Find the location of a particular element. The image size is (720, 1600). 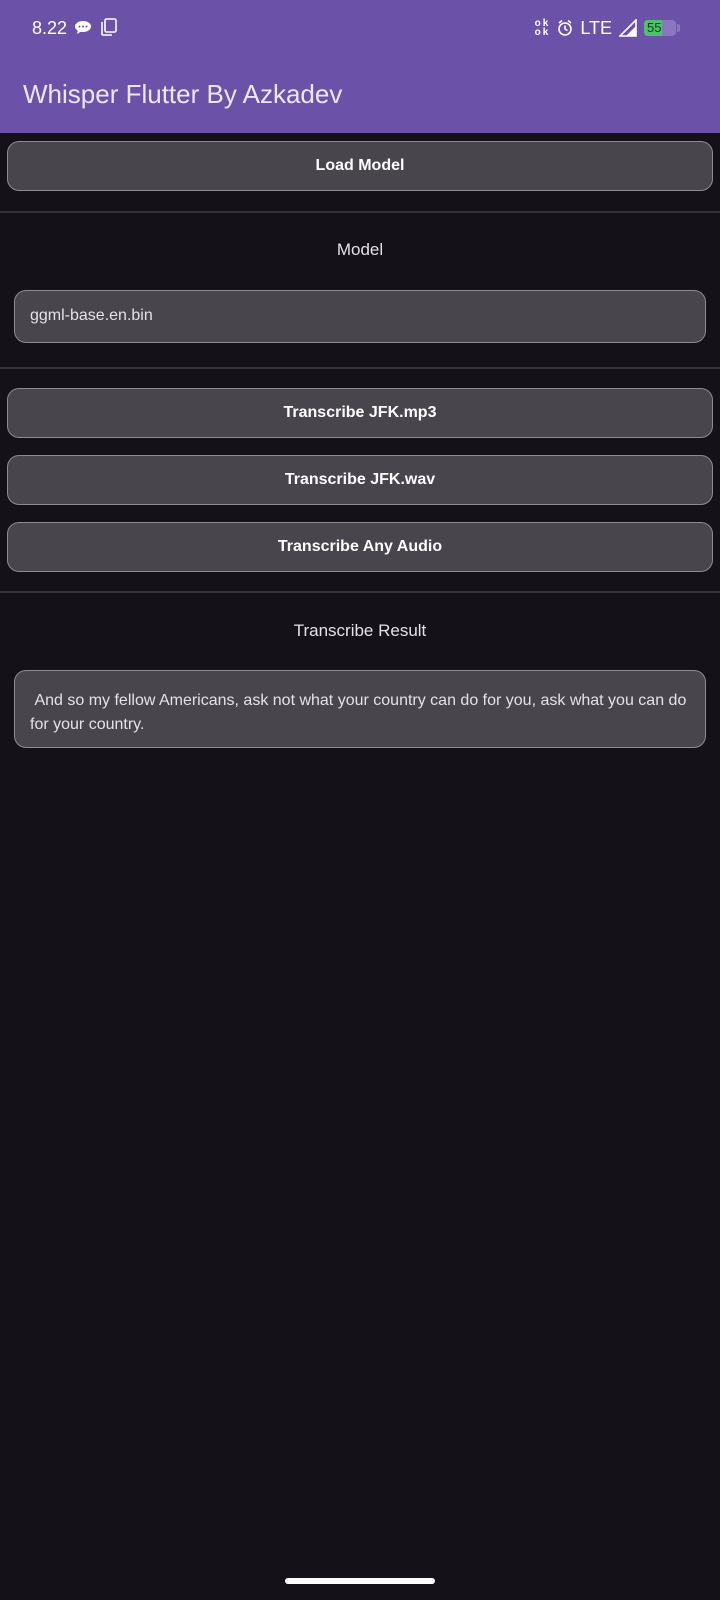

transcribe-wav-button: Transcribe JFK.wav is located at coordinates (360, 480).